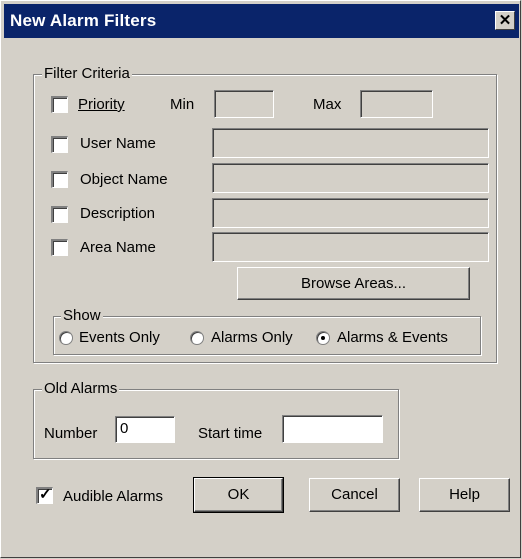 The height and width of the screenshot is (559, 522). I want to click on cancel-label: Cancel, so click(354, 494).